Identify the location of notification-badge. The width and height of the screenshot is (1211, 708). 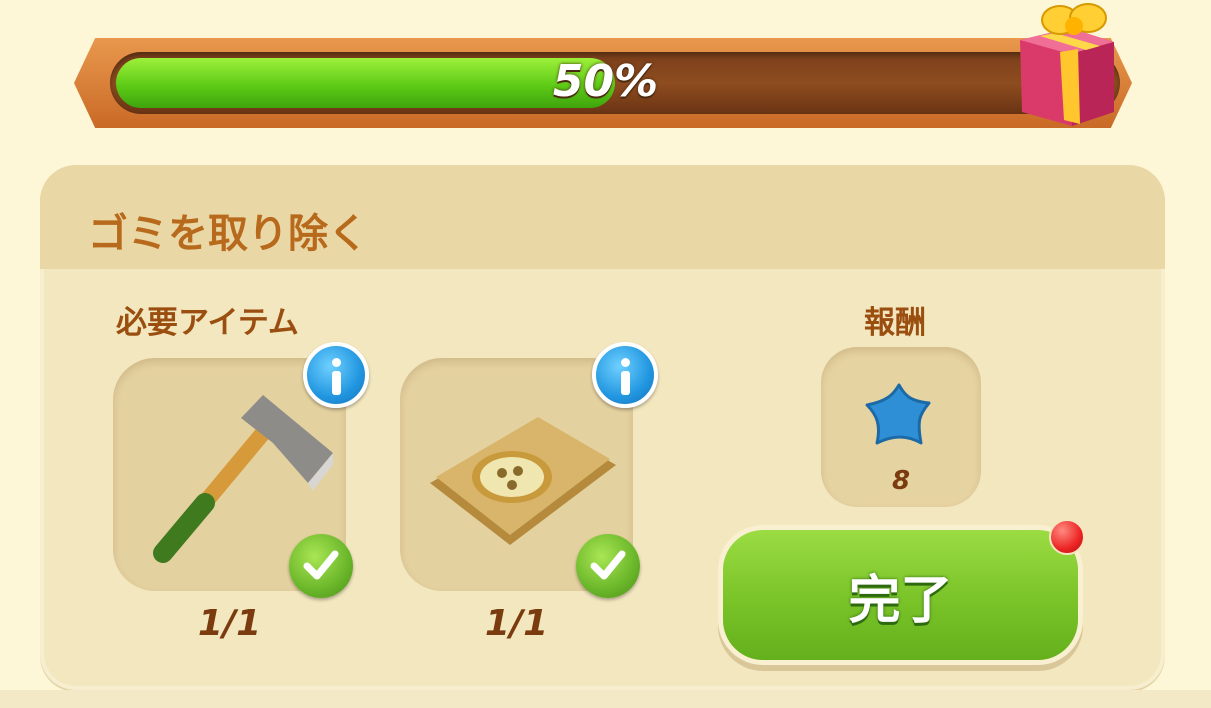
(1067, 537).